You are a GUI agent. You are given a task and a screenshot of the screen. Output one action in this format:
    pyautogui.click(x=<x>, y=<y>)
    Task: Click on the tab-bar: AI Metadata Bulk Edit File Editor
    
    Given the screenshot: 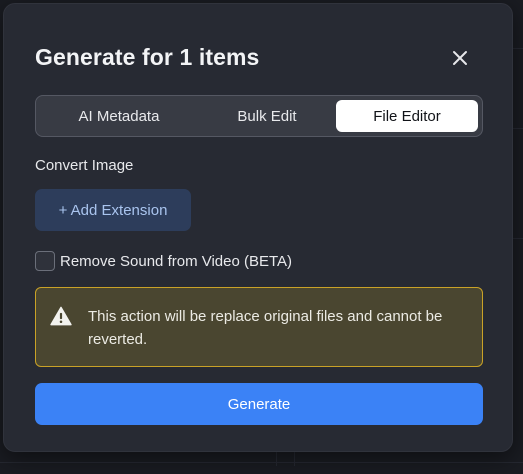 What is the action you would take?
    pyautogui.click(x=259, y=116)
    